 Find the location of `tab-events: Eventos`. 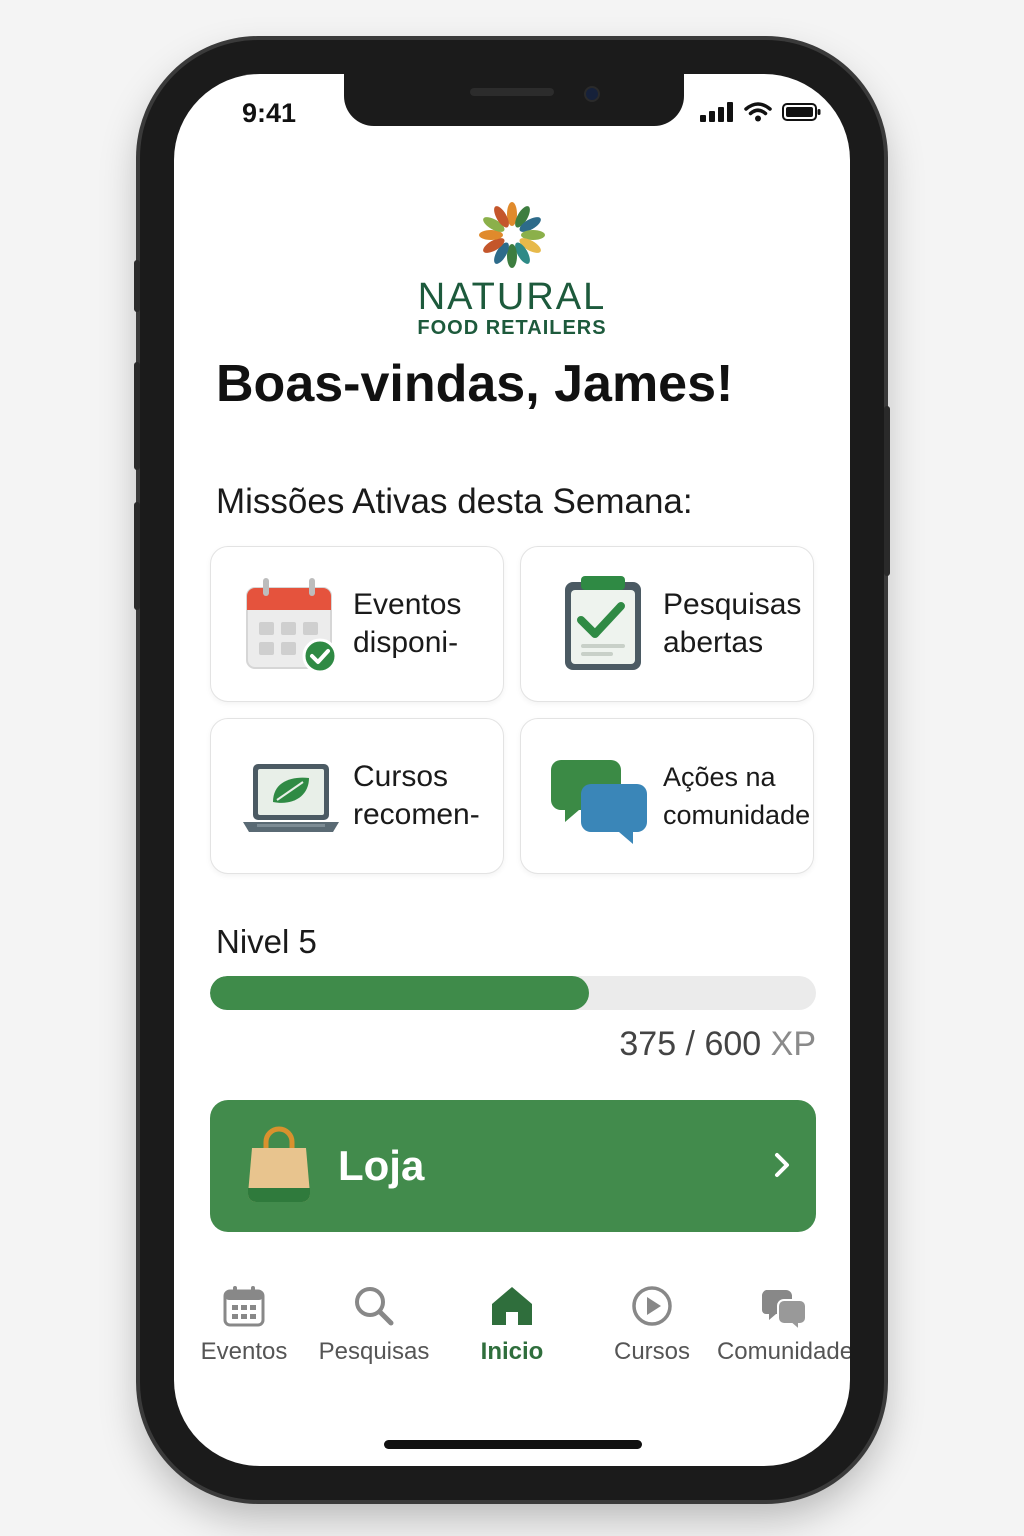

tab-events: Eventos is located at coordinates (244, 1325).